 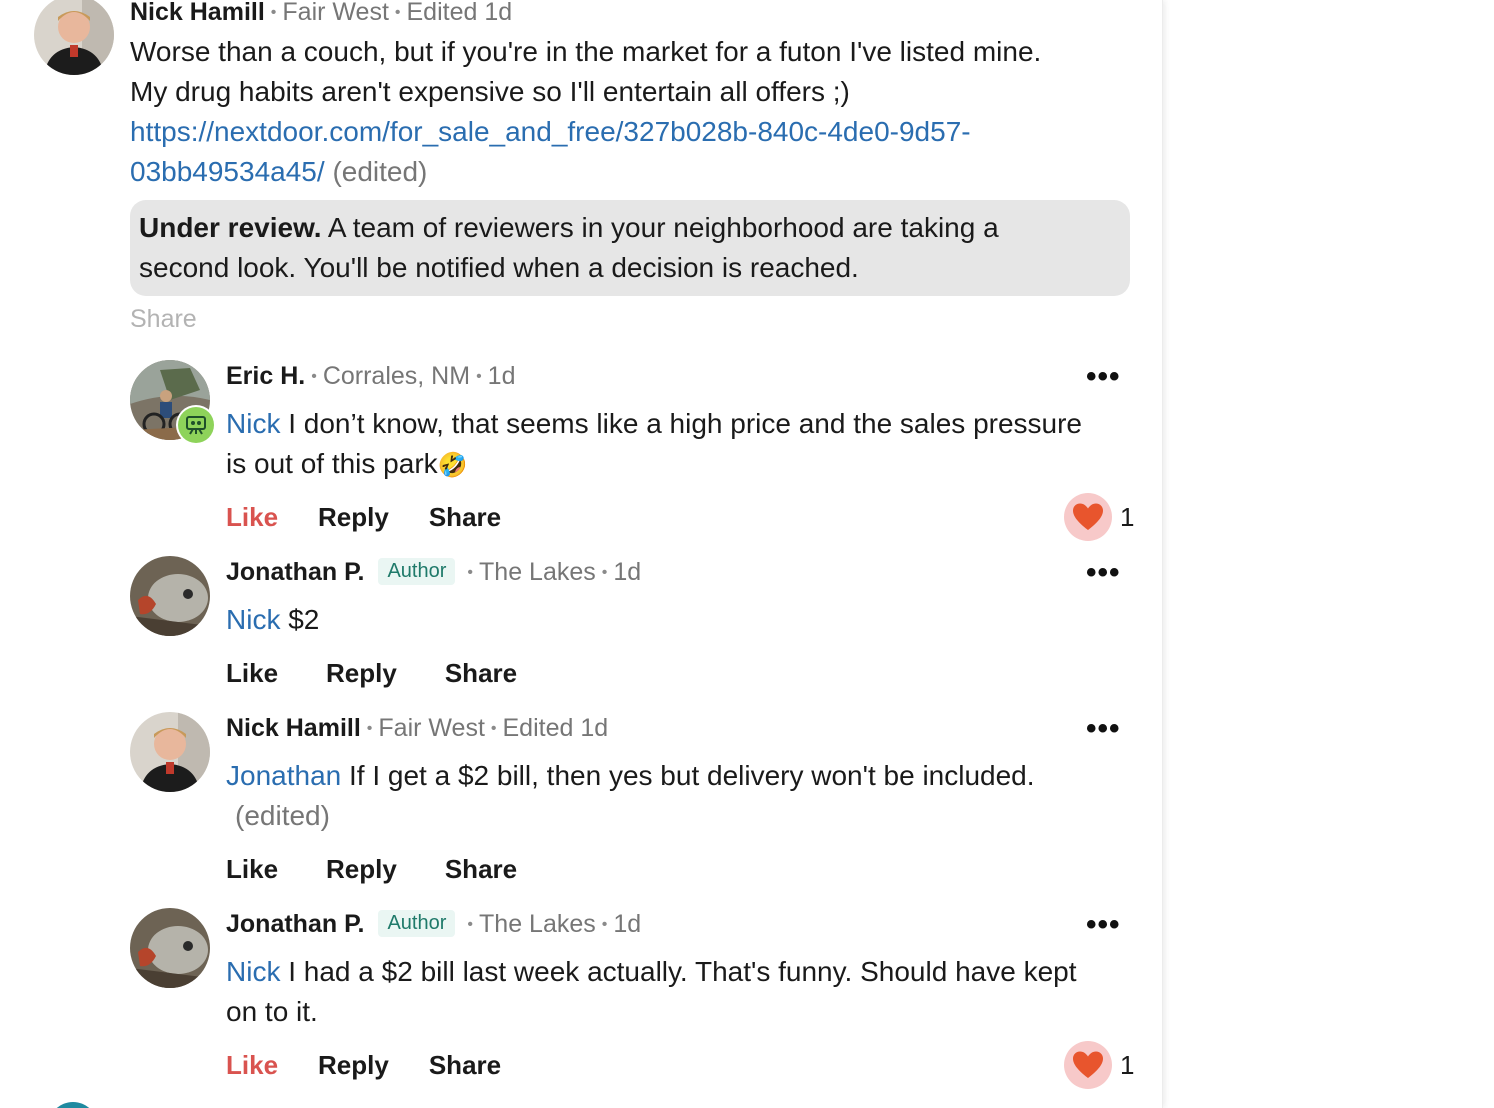 I want to click on neighborhood-reviewer-badge, so click(x=196, y=425).